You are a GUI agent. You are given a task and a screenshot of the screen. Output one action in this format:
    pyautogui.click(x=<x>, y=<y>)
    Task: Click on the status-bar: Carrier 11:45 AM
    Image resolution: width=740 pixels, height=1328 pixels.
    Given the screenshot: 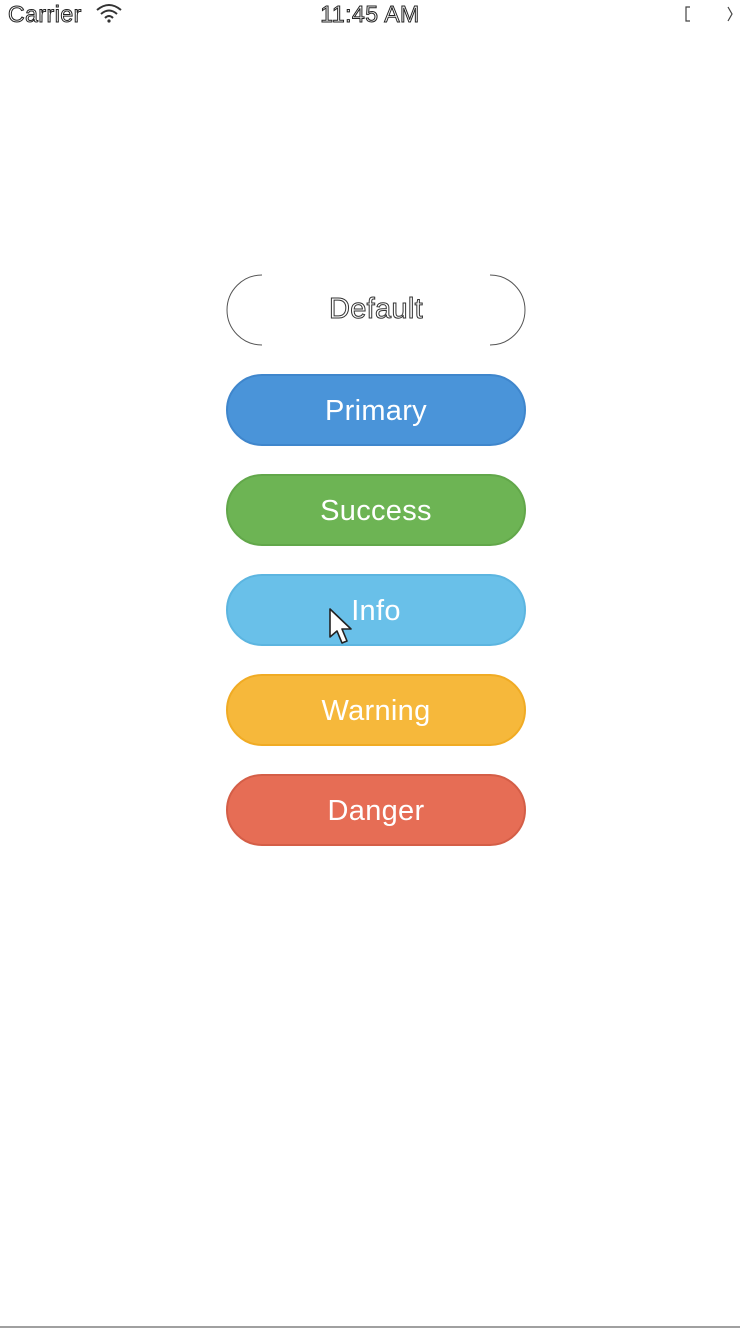 What is the action you would take?
    pyautogui.click(x=370, y=15)
    